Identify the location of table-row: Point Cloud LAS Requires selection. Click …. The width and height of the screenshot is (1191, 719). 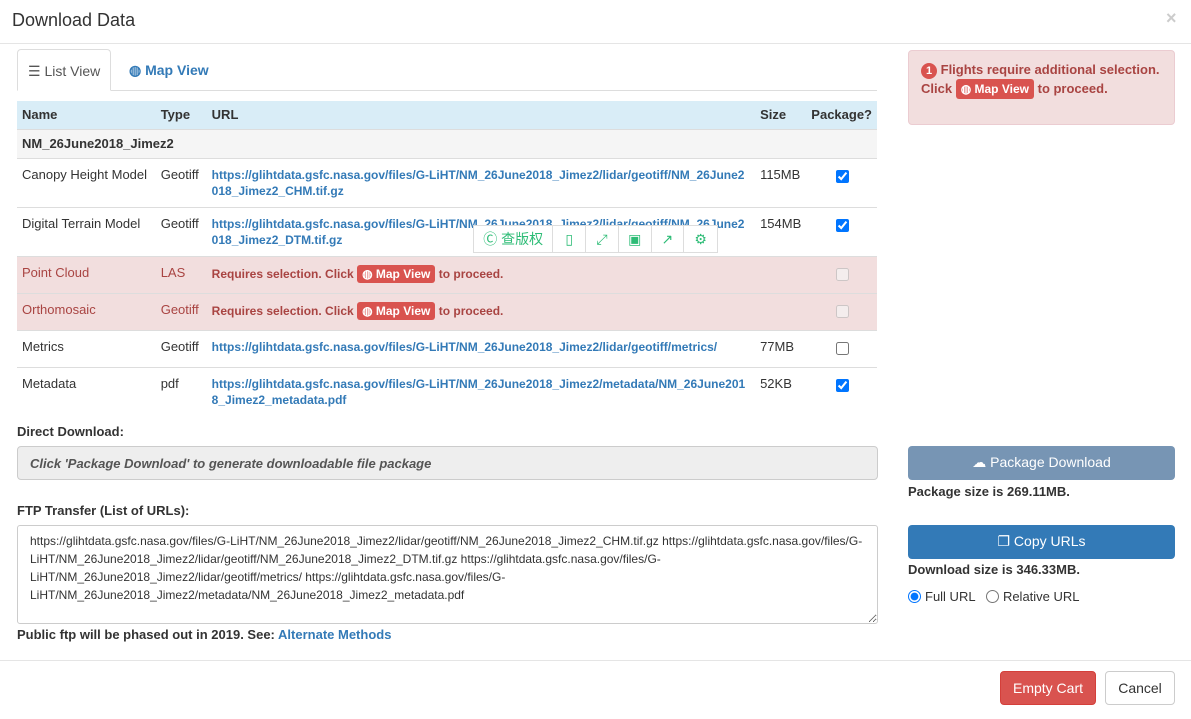
(447, 274).